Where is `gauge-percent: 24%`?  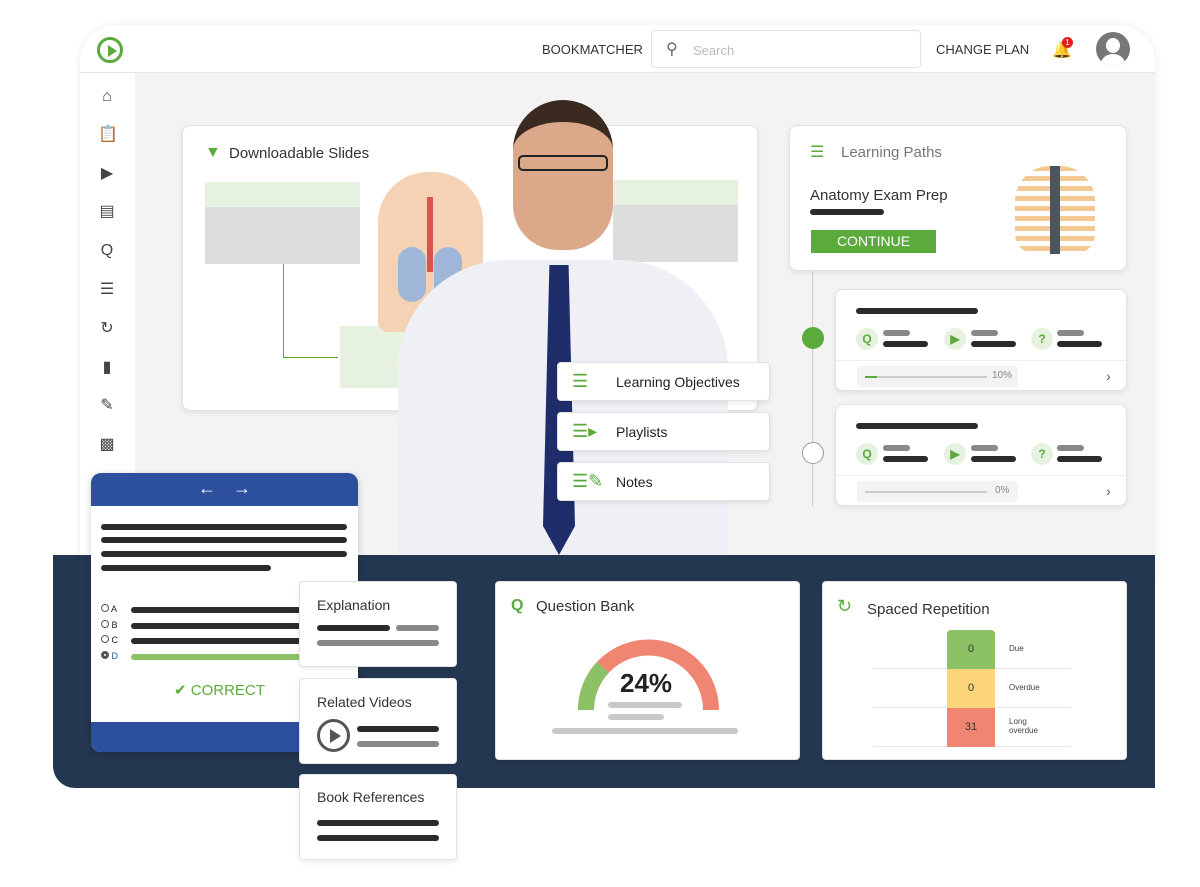 gauge-percent: 24% is located at coordinates (646, 683).